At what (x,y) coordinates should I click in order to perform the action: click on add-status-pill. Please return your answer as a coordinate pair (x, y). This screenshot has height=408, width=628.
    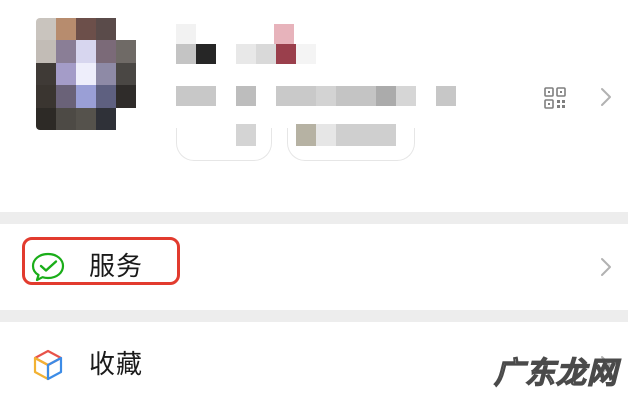
    Looking at the image, I should click on (351, 144).